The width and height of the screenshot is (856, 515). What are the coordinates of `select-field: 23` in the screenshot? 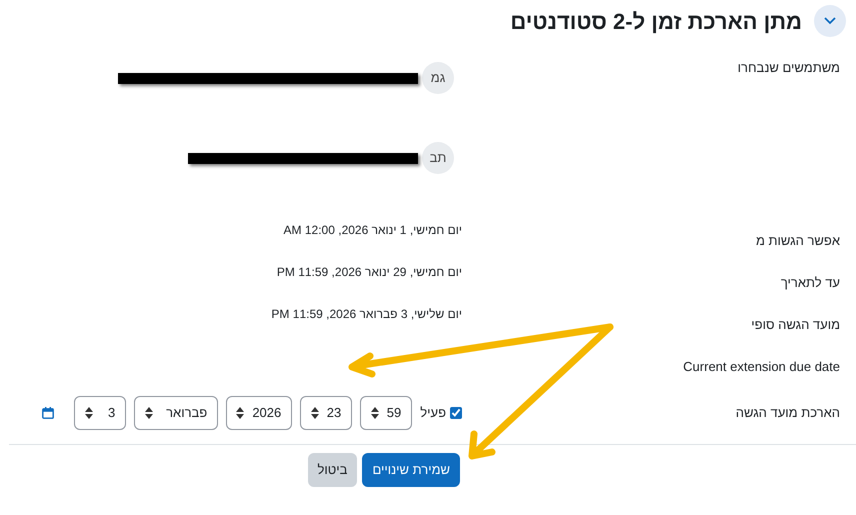 It's located at (326, 413).